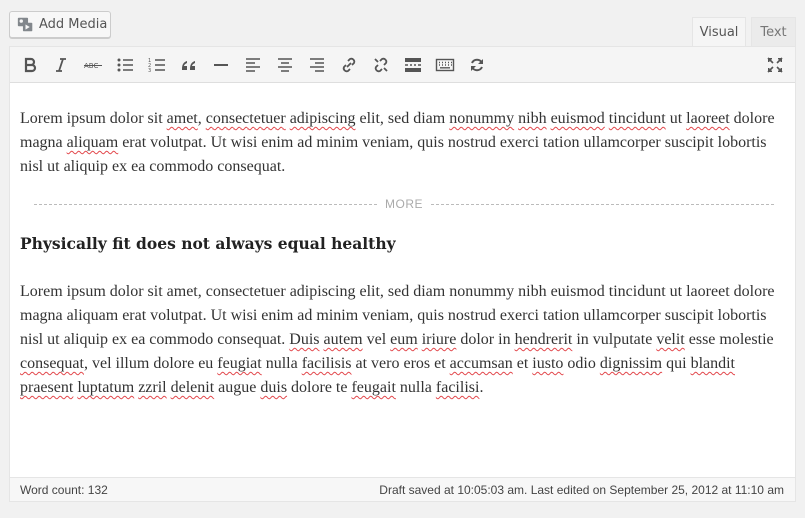 The image size is (805, 518). I want to click on insert-link-button, so click(349, 65).